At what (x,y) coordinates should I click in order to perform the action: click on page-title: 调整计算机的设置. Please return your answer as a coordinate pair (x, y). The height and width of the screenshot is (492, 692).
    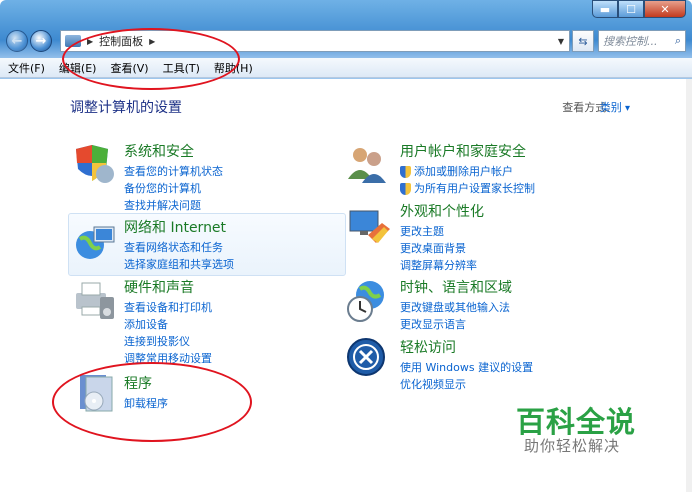
    Looking at the image, I should click on (126, 108).